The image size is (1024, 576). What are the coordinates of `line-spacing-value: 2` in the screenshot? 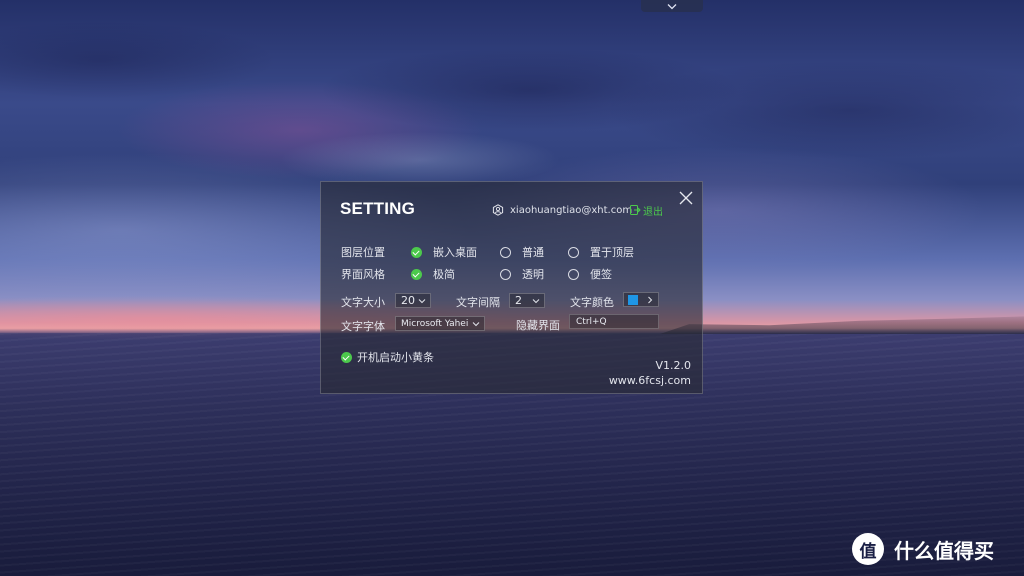 It's located at (518, 300).